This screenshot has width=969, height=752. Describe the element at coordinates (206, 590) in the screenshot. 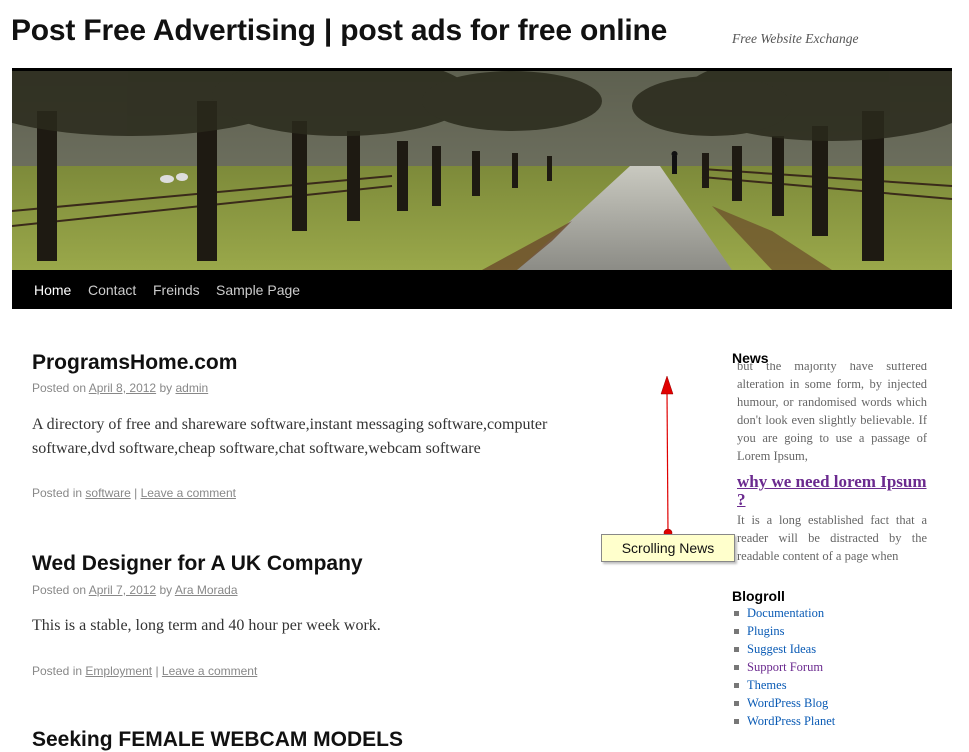

I see `author-link: Ara Morada` at that location.